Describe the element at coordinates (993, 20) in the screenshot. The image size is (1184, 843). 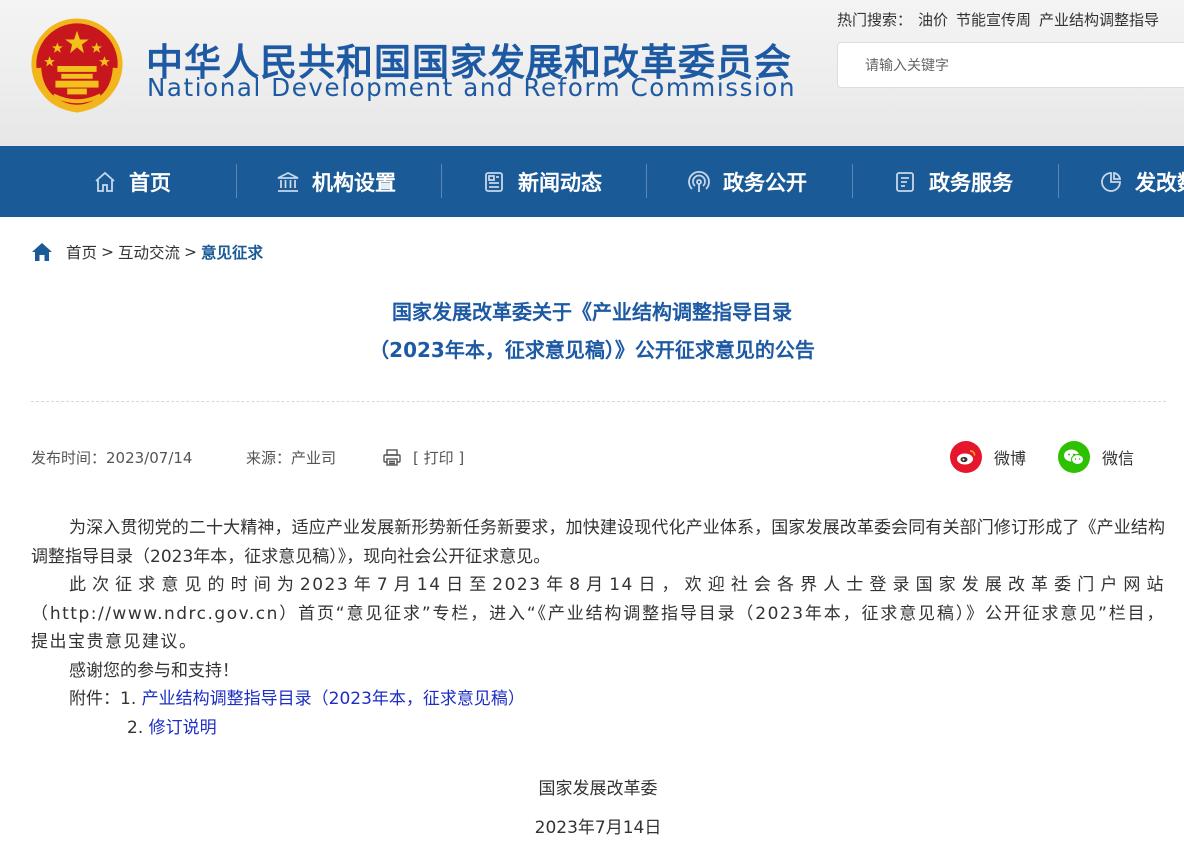
I see `hot-search-link: 节能宣传周` at that location.